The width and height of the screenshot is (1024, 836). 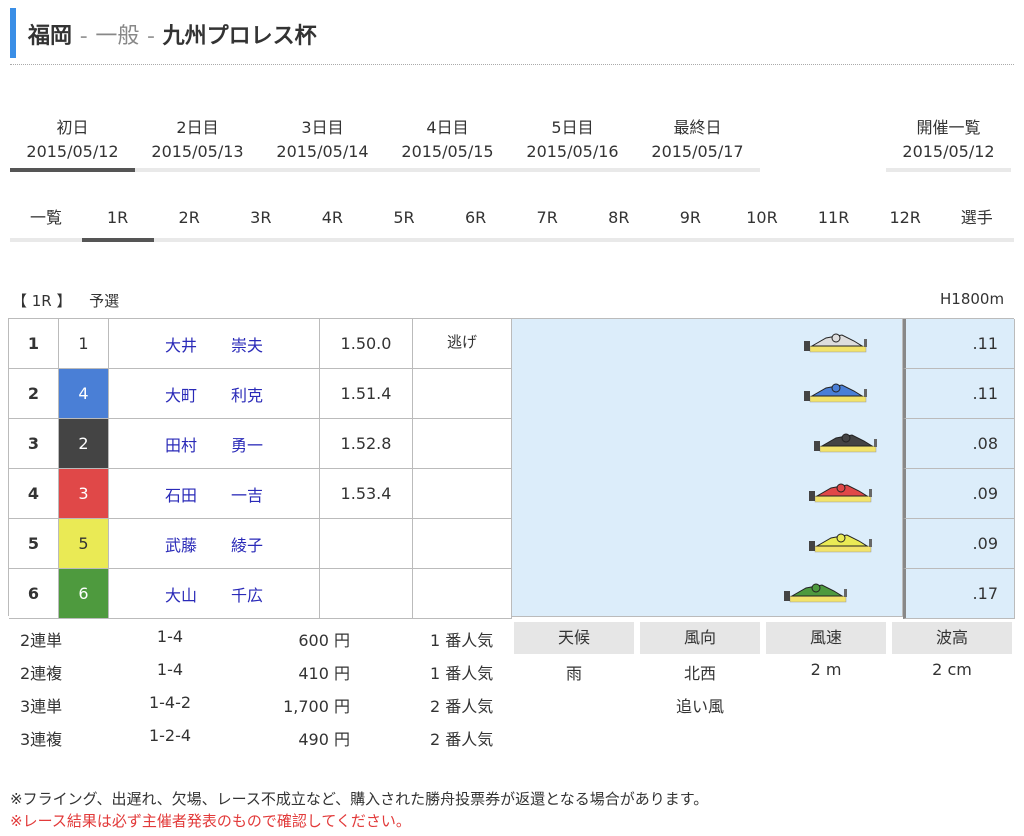 What do you see at coordinates (247, 445) in the screenshot?
I see `racer-first-name: 勇一` at bounding box center [247, 445].